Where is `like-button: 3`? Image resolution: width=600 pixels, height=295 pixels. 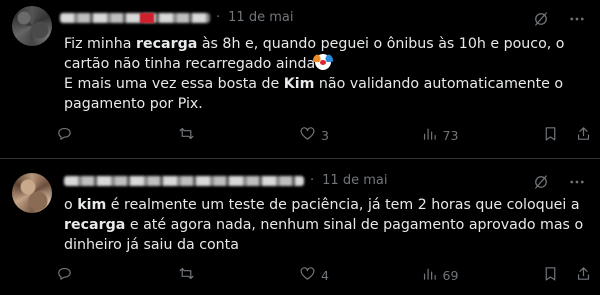
like-button: 3 is located at coordinates (329, 135).